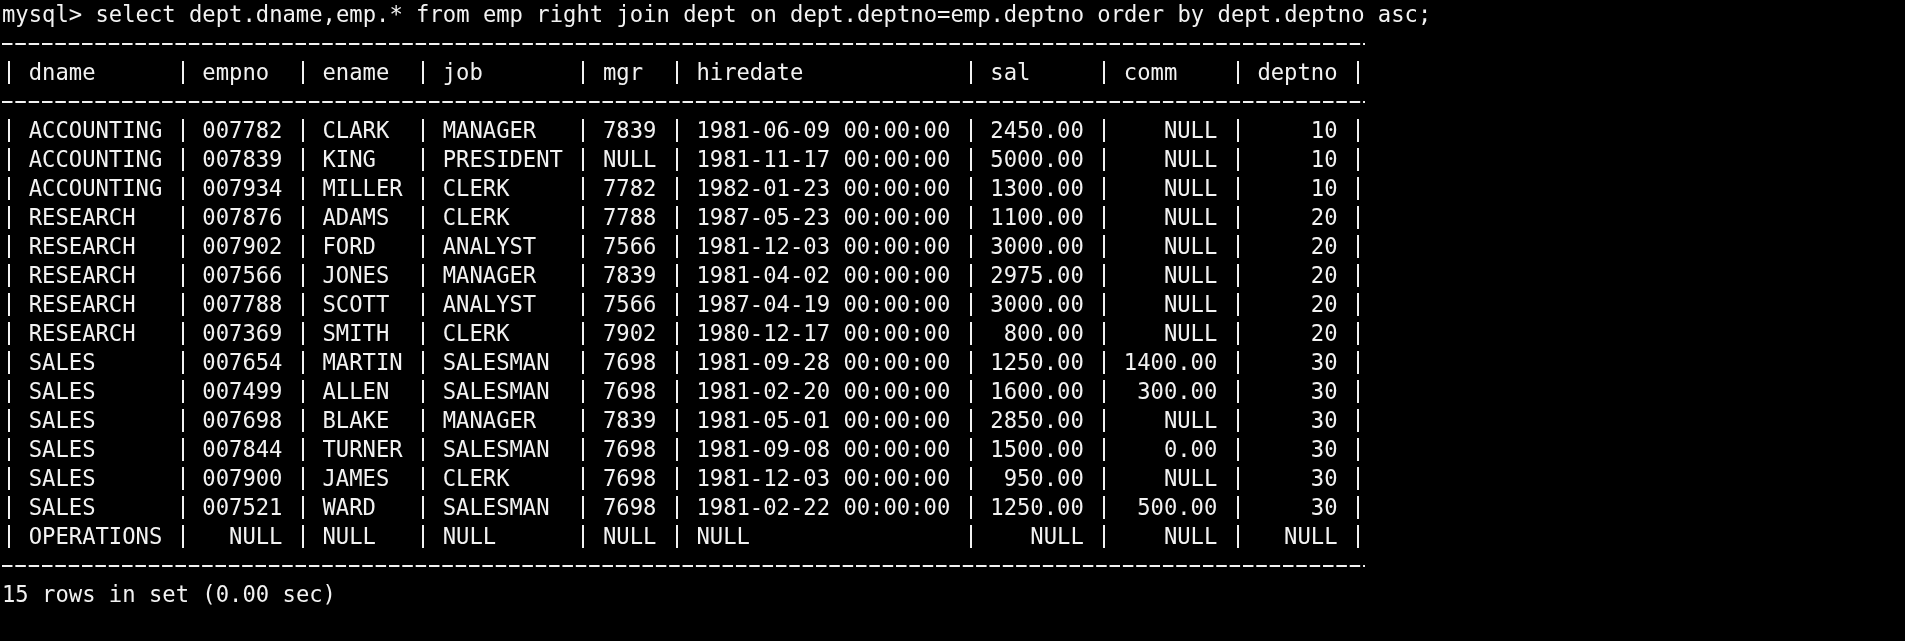 The width and height of the screenshot is (1905, 641). I want to click on result-summary: 15 rows in set (0.00 sec), so click(169, 594).